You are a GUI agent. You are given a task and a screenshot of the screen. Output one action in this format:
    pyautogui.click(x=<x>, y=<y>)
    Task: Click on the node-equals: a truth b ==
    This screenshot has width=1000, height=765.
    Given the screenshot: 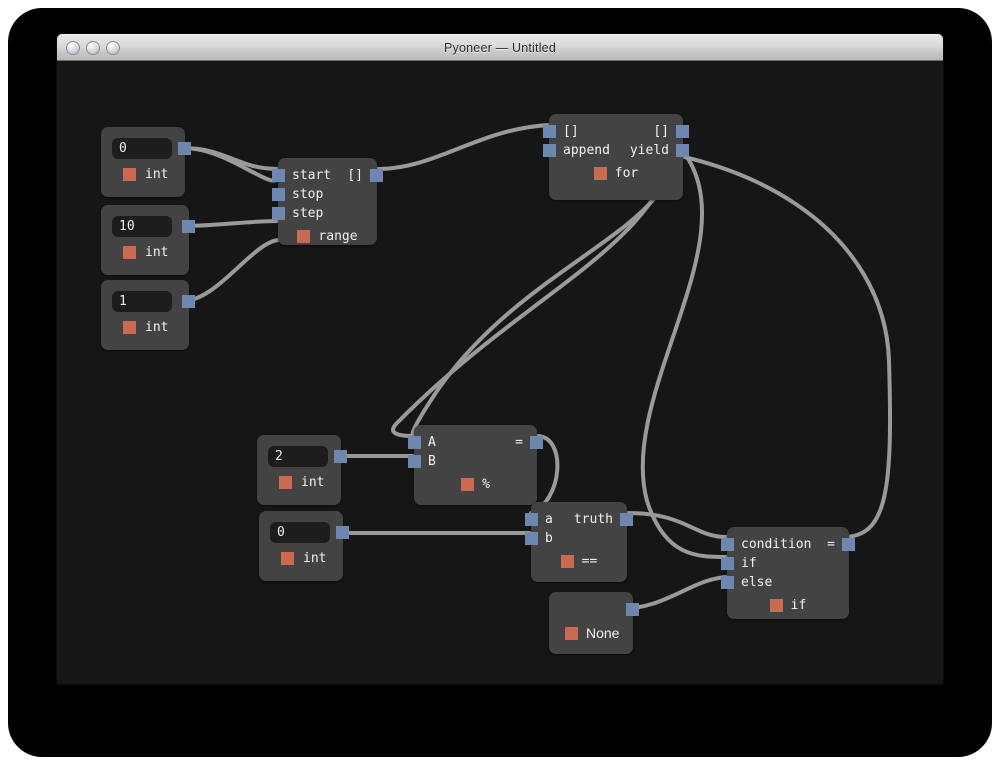 What is the action you would take?
    pyautogui.click(x=579, y=542)
    